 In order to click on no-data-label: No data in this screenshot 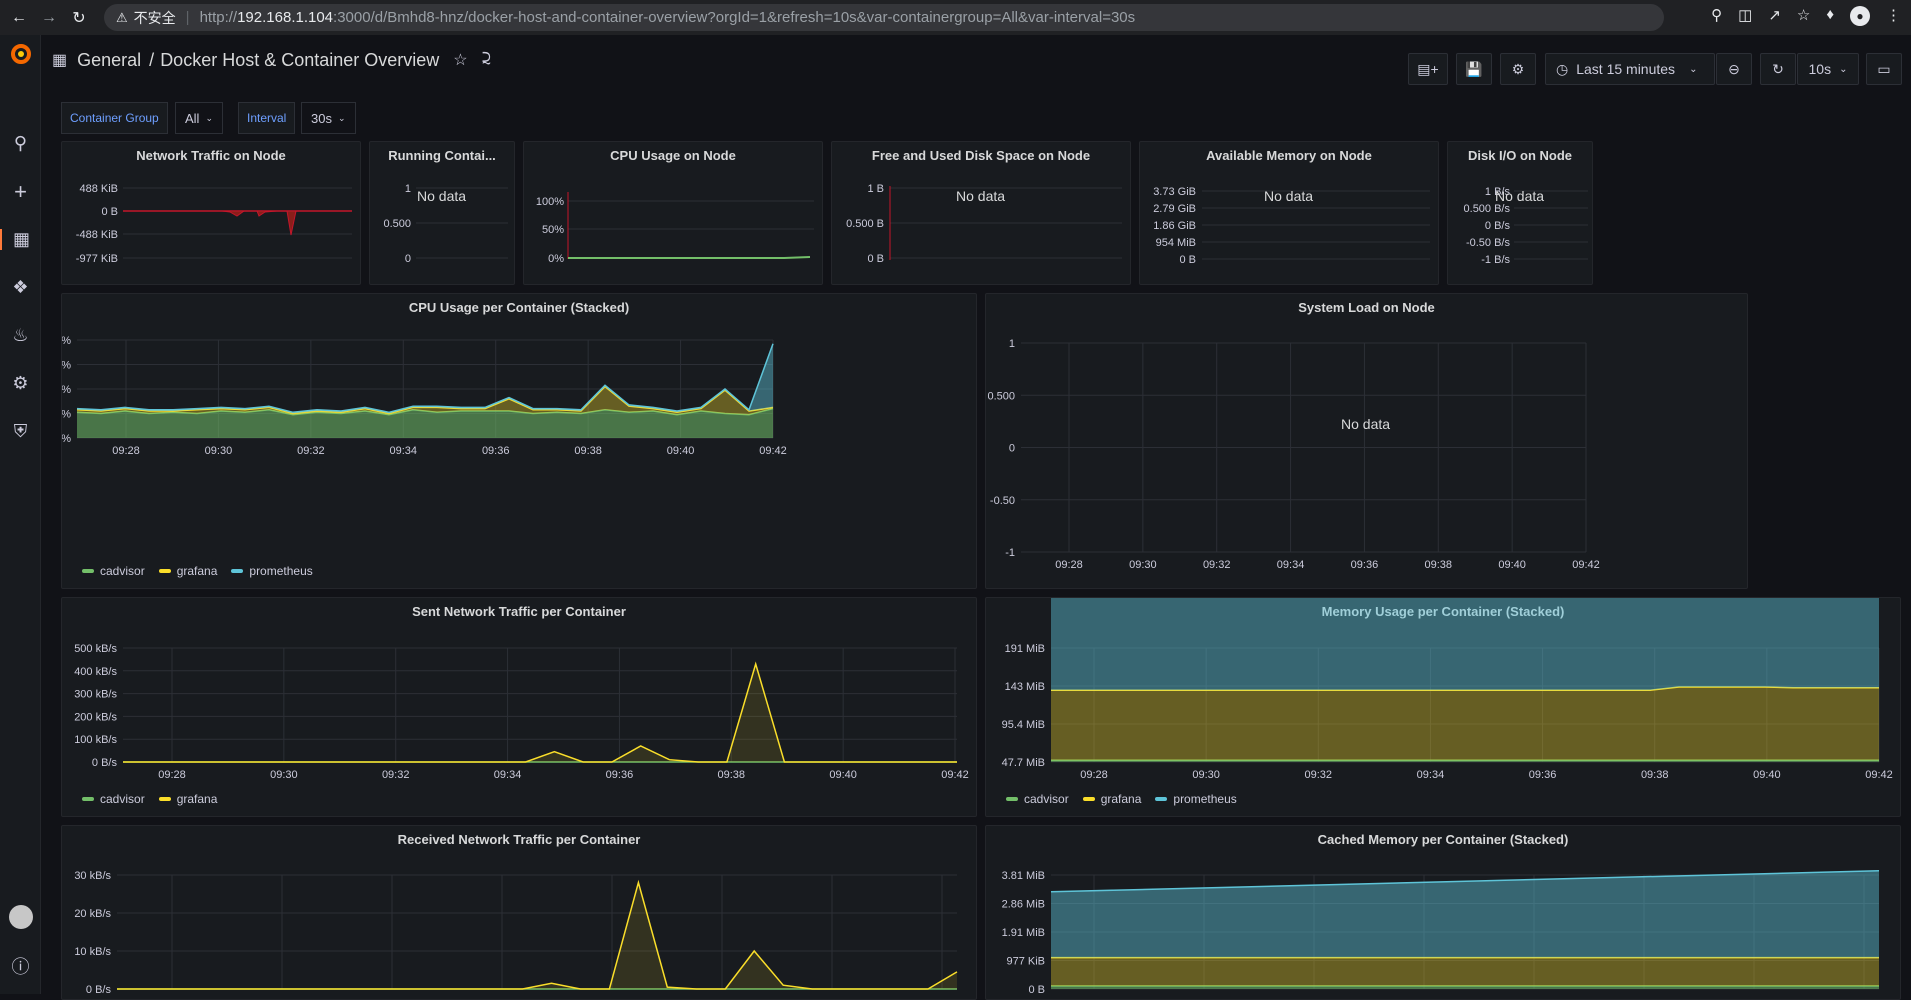, I will do `click(1366, 424)`.